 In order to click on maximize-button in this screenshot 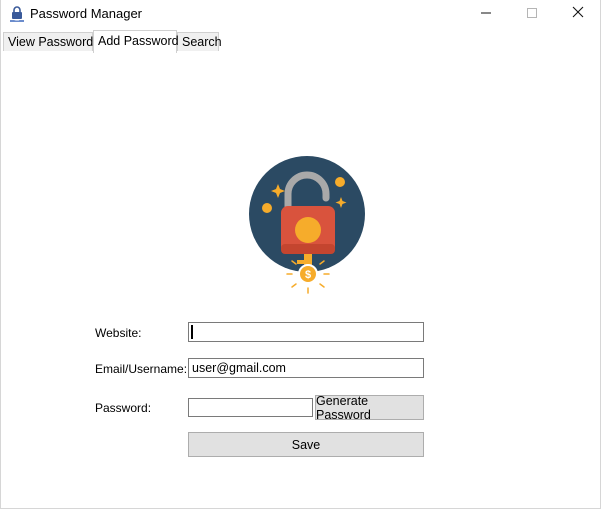, I will do `click(532, 14)`.